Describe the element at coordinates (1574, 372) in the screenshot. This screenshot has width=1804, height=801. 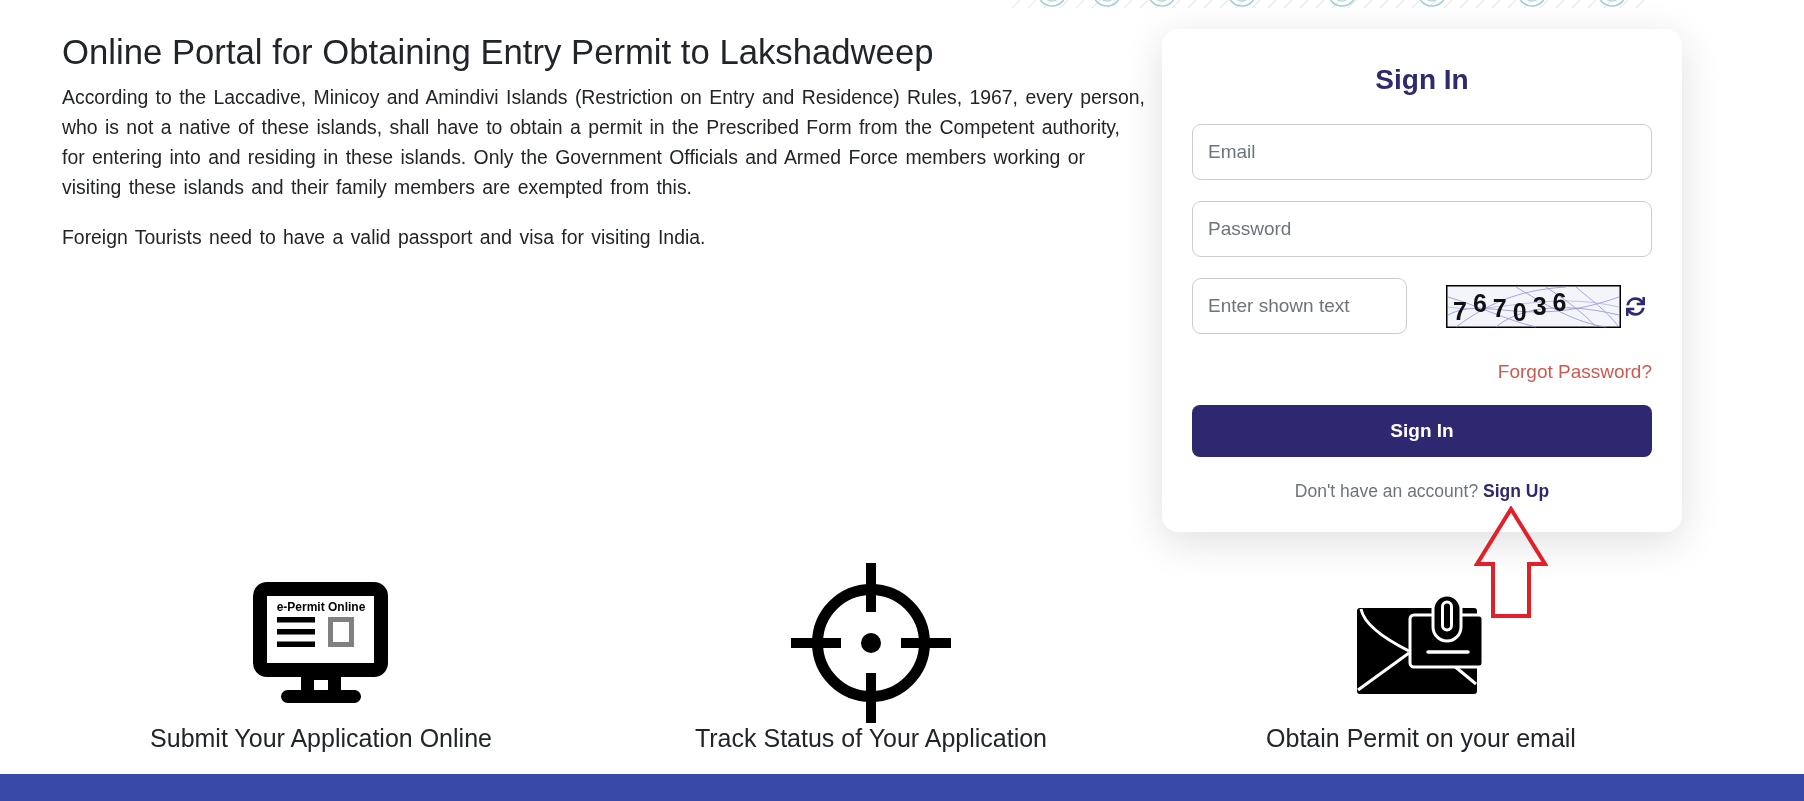
I see `forgot-password-link: Forgot Password?` at that location.